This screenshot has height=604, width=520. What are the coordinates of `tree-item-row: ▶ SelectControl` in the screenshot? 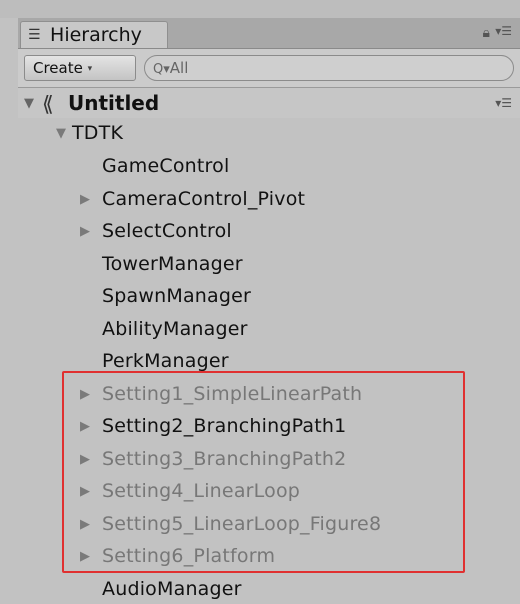 It's located at (156, 231).